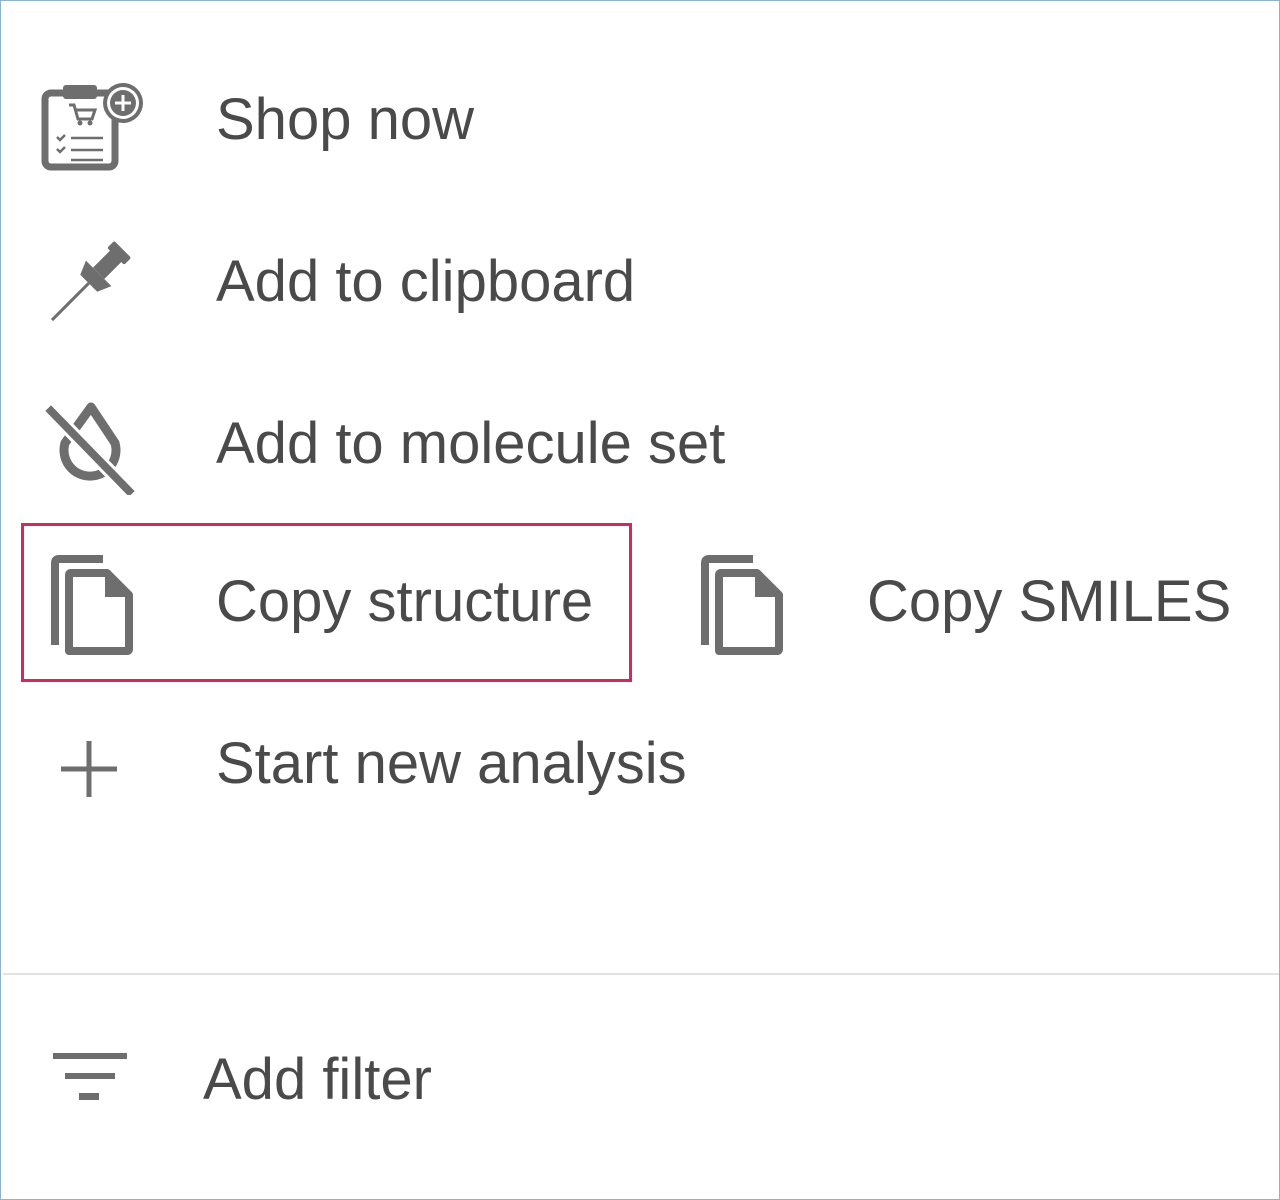 This screenshot has height=1200, width=1280. Describe the element at coordinates (89, 769) in the screenshot. I see `plus-icon` at that location.